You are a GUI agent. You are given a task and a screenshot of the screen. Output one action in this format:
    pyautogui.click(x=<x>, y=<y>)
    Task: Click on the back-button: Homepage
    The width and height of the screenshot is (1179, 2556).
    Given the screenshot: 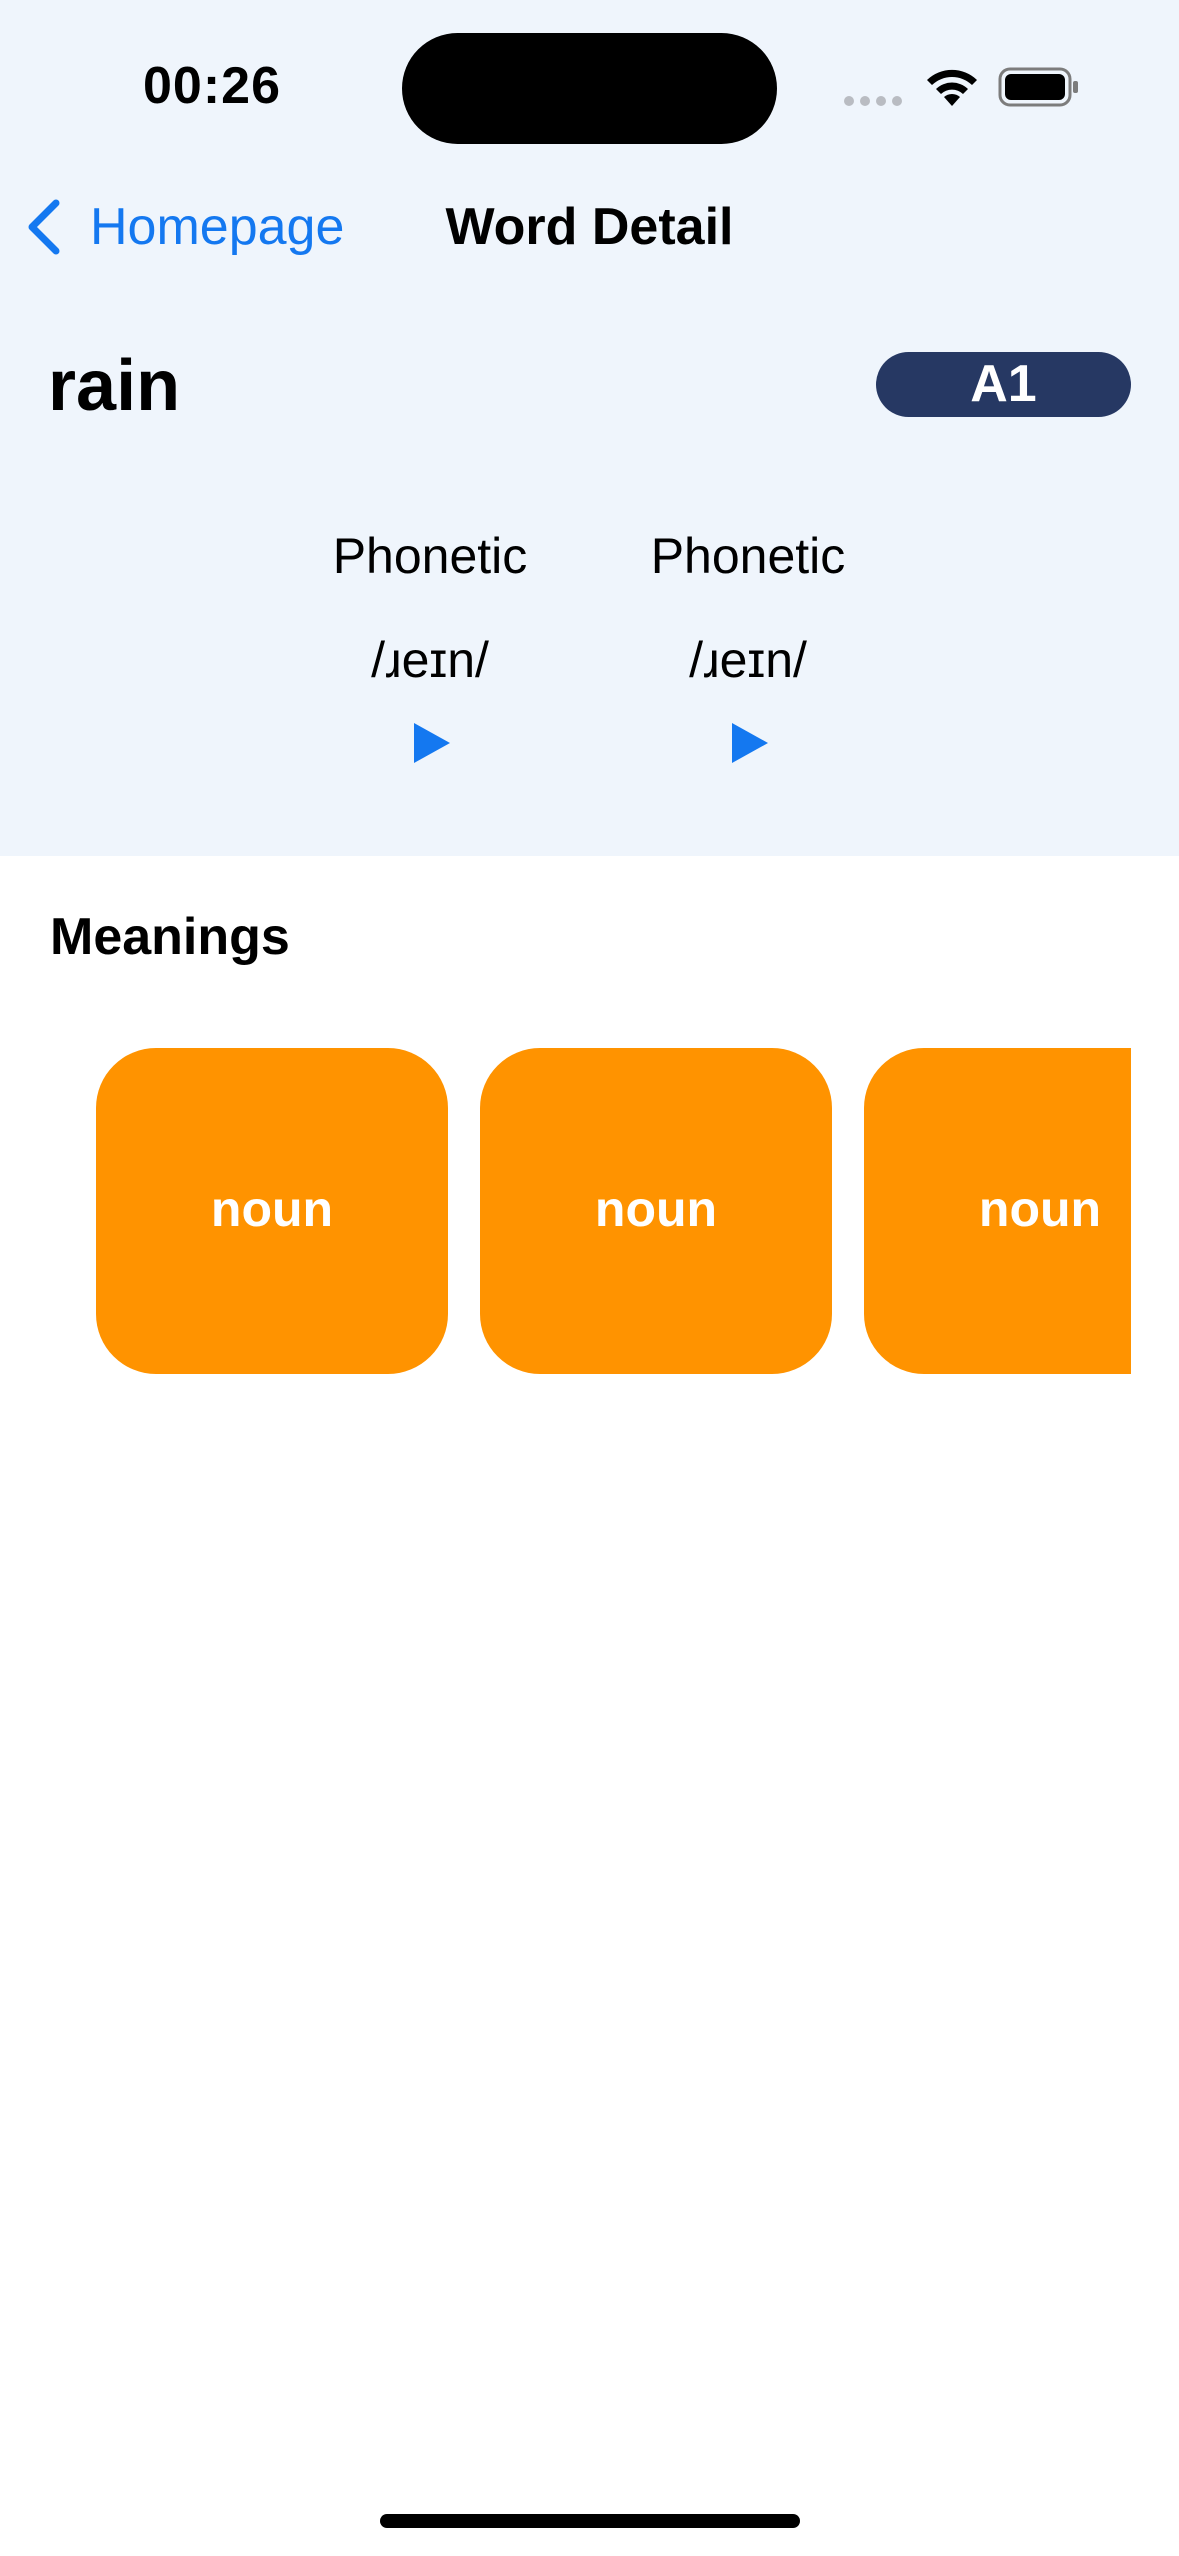 What is the action you would take?
    pyautogui.click(x=184, y=227)
    